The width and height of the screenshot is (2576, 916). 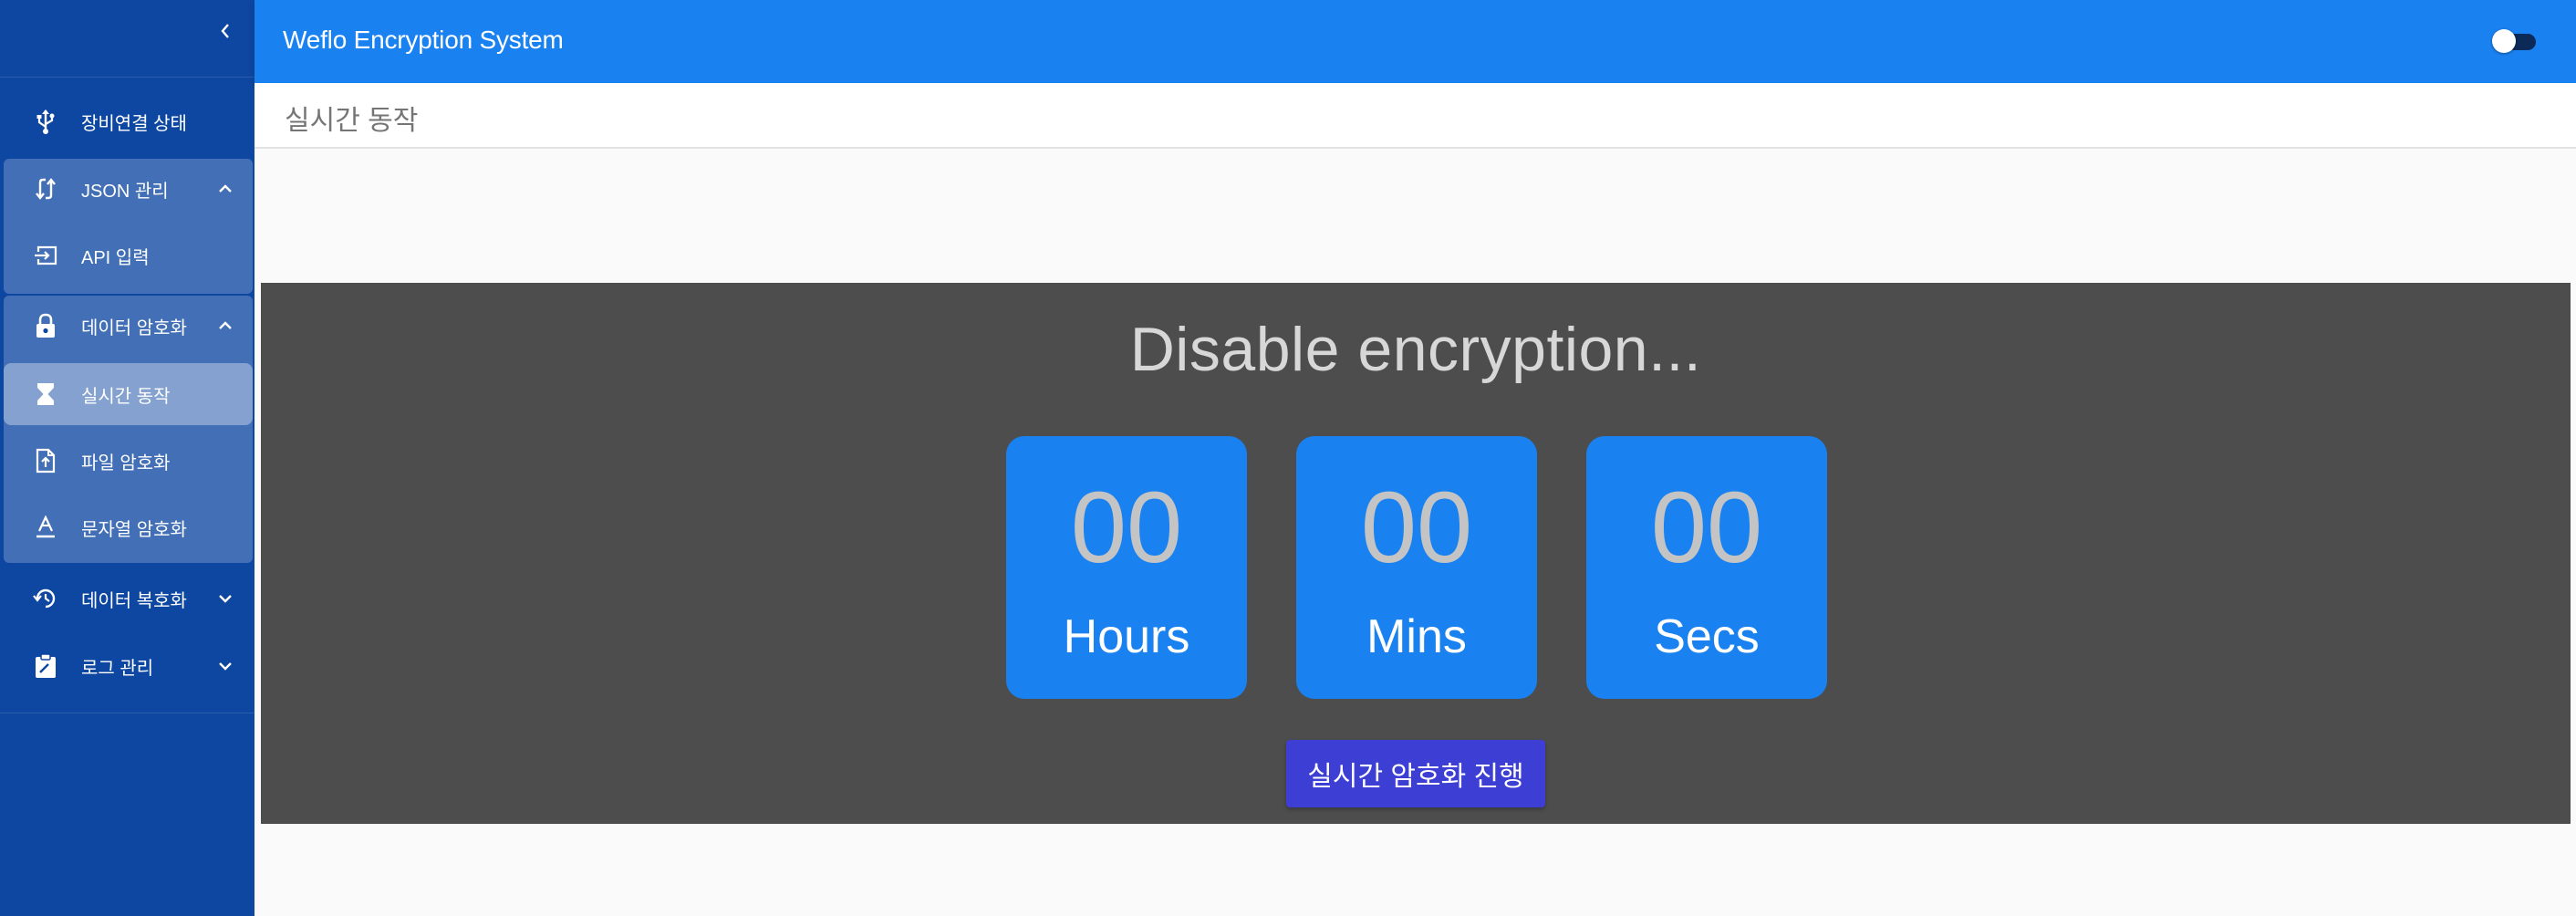 What do you see at coordinates (423, 40) in the screenshot?
I see `app-title: Weflo Encryption System` at bounding box center [423, 40].